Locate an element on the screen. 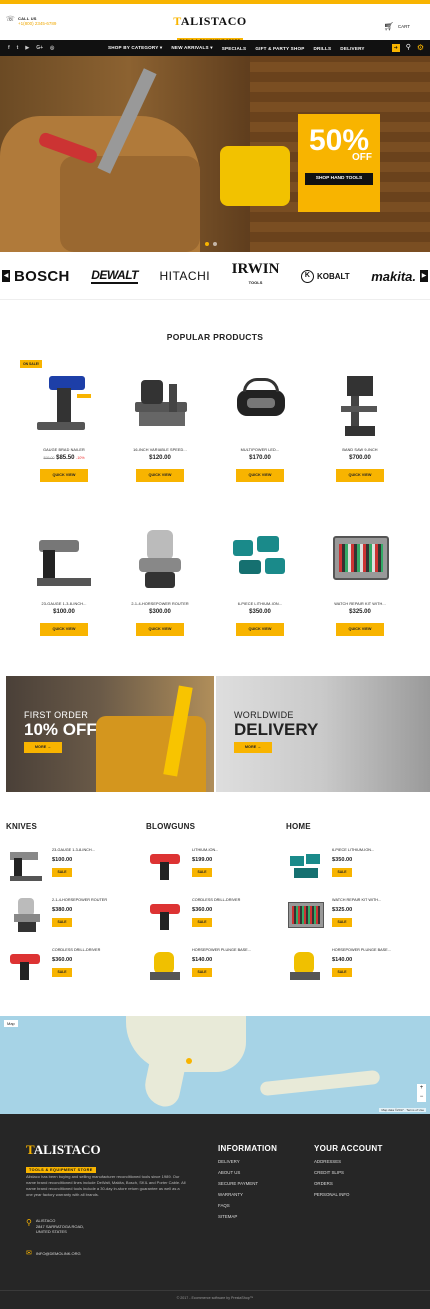  worldwide-delivery-banner: WORLDWIDE DELIVERY MORE → is located at coordinates (323, 734).